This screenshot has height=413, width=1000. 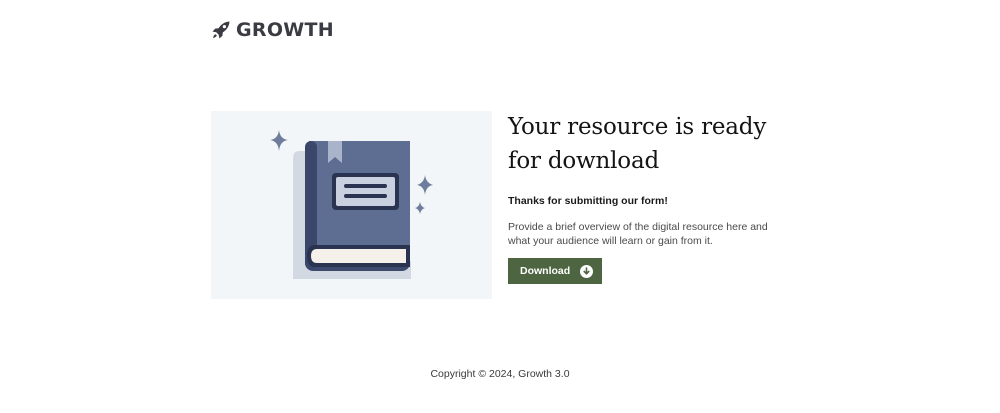 What do you see at coordinates (588, 201) in the screenshot?
I see `thank-you-message: Thanks for submitting our form!` at bounding box center [588, 201].